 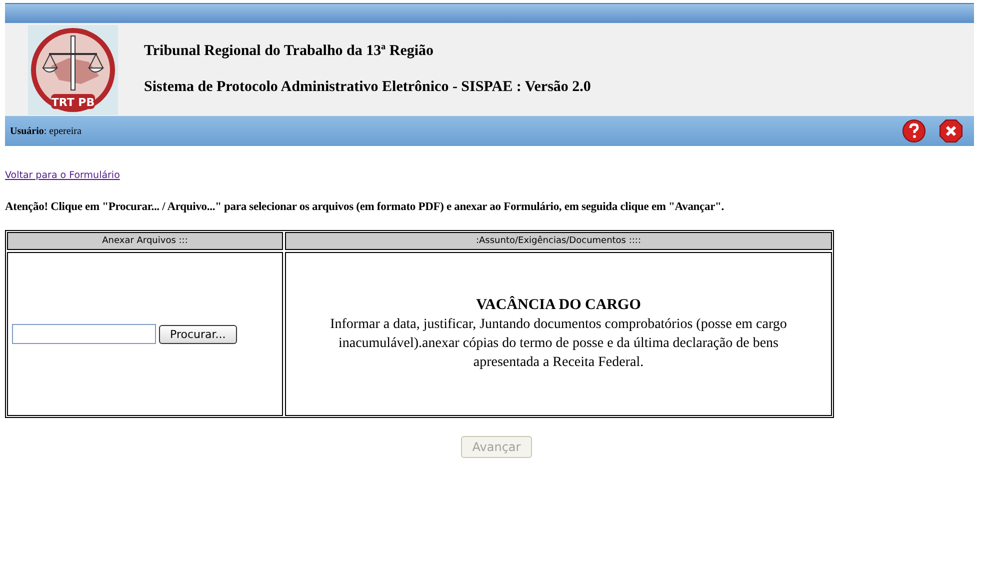 I want to click on system-title: Tribunal Regional do Trabalho da 13ª Região, so click(x=289, y=51).